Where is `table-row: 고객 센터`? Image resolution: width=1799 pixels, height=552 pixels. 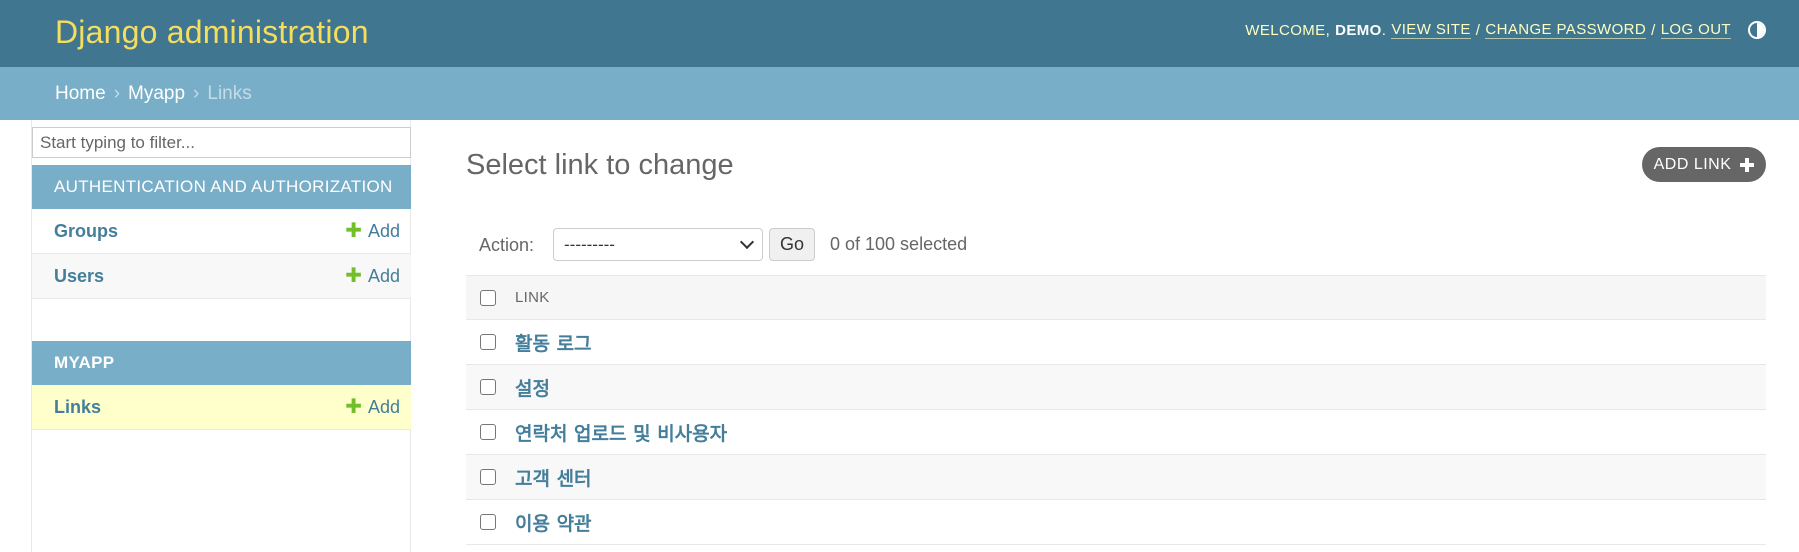 table-row: 고객 센터 is located at coordinates (1116, 477).